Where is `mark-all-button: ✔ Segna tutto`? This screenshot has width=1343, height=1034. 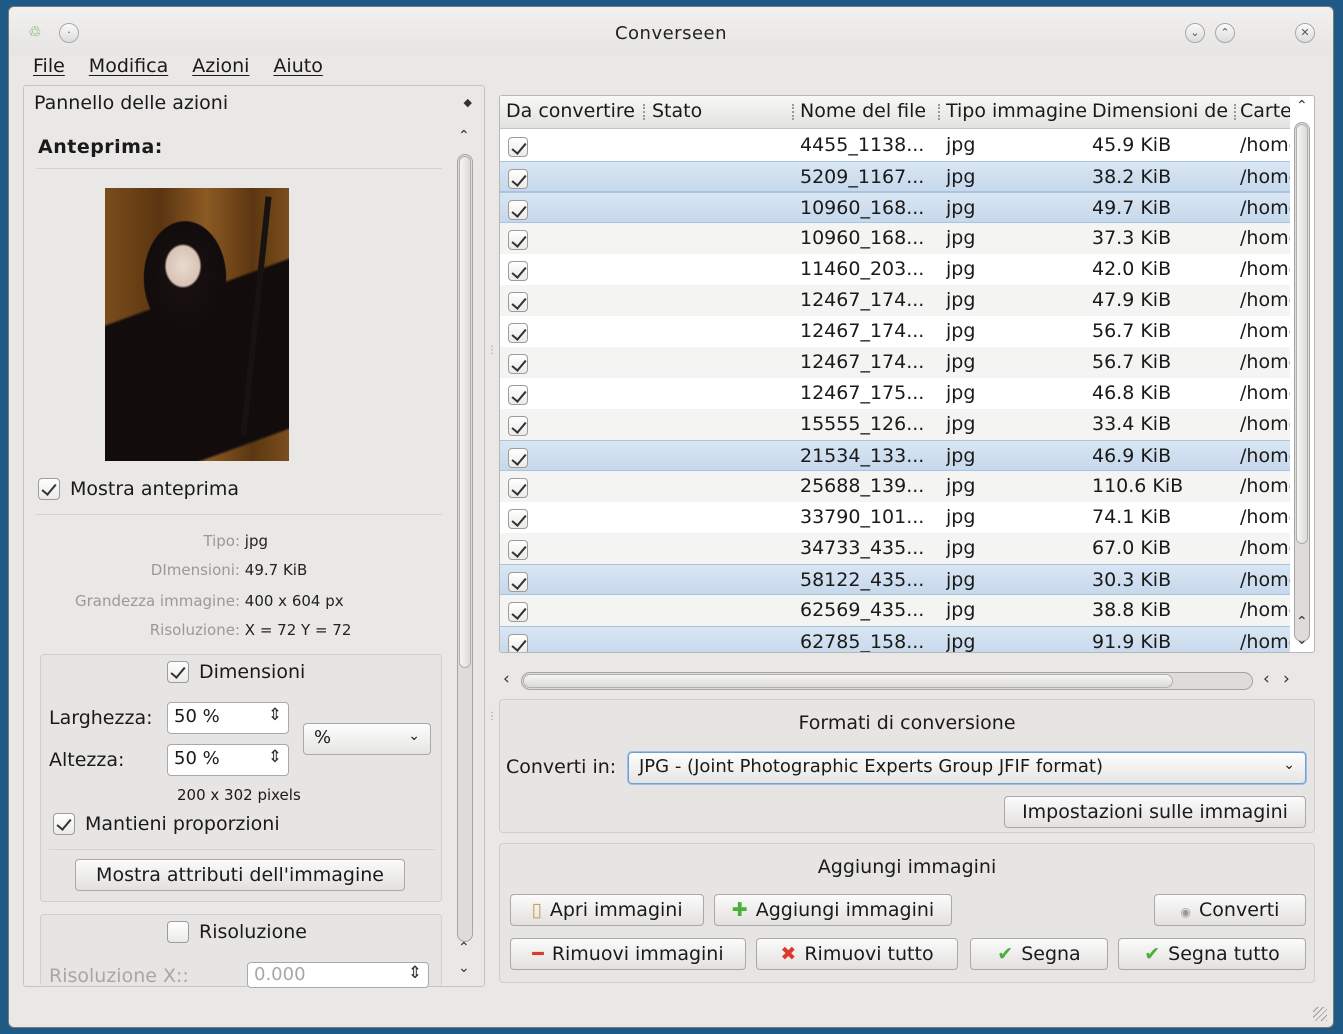 mark-all-button: ✔ Segna tutto is located at coordinates (1212, 954).